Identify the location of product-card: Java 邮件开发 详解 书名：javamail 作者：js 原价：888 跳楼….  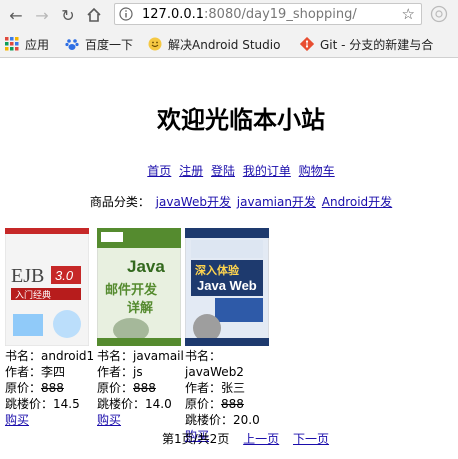
(143, 328).